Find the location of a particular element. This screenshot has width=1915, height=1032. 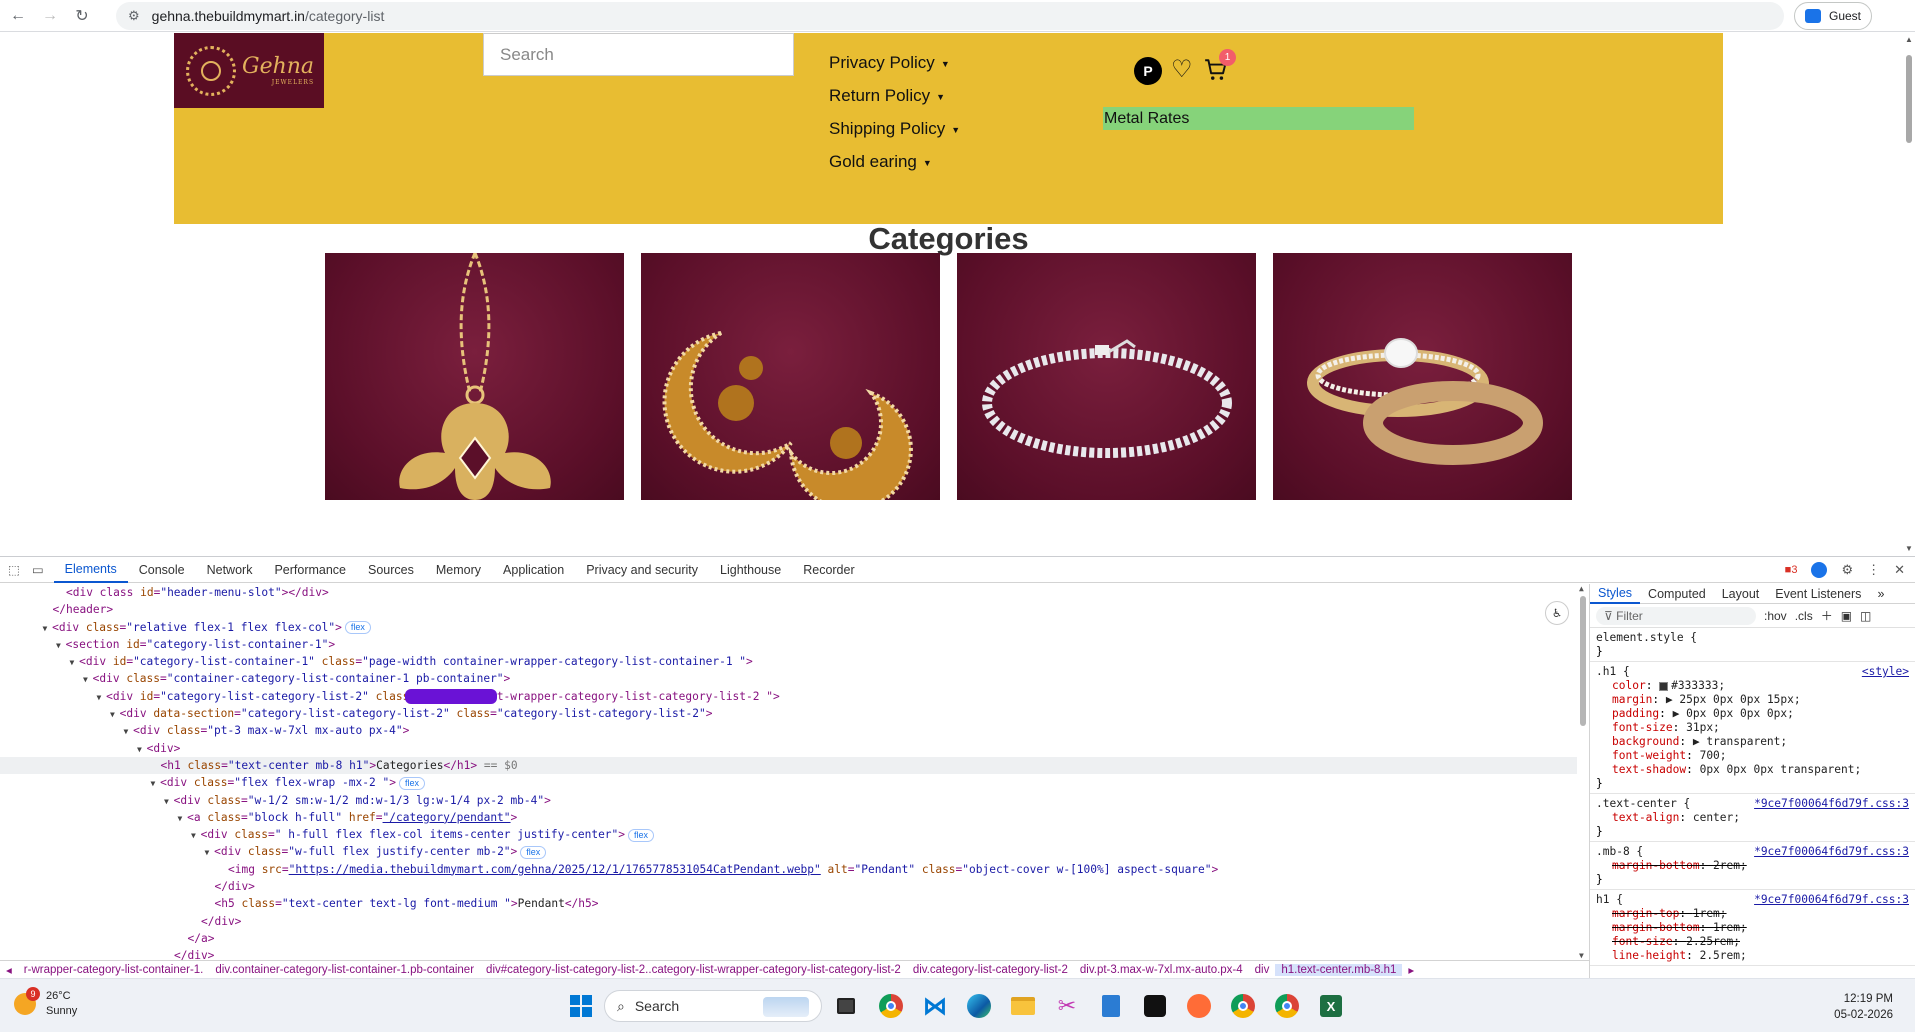

css-property: margin-bottom: 1rem; is located at coordinates (1752, 928).